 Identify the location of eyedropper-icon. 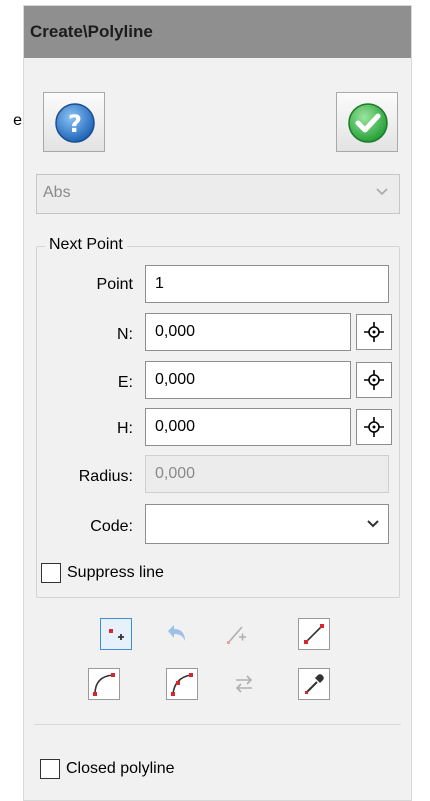
(314, 684).